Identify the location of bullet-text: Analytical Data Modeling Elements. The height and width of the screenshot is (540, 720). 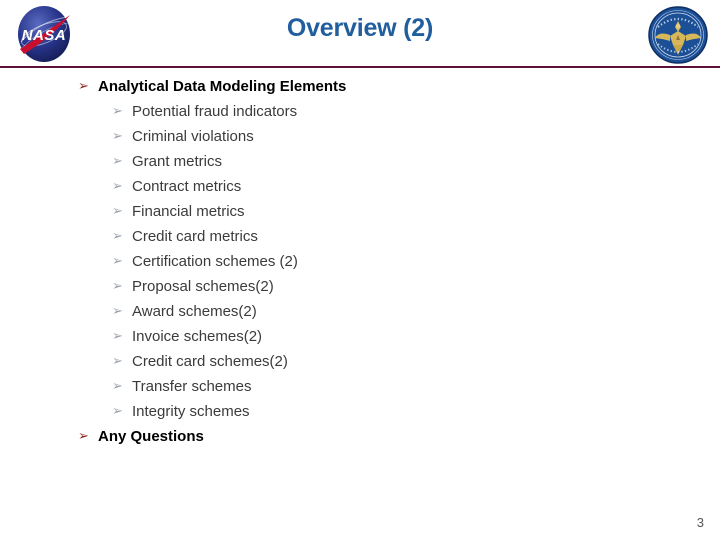
(222, 86).